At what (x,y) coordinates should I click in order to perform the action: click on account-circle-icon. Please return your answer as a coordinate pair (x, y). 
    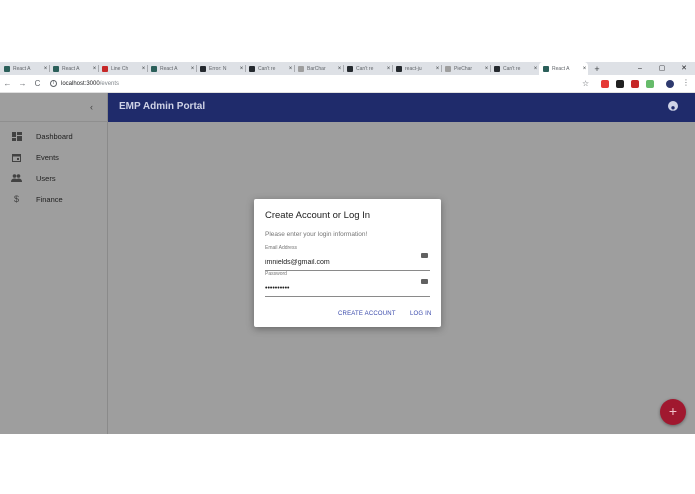
    Looking at the image, I should click on (673, 106).